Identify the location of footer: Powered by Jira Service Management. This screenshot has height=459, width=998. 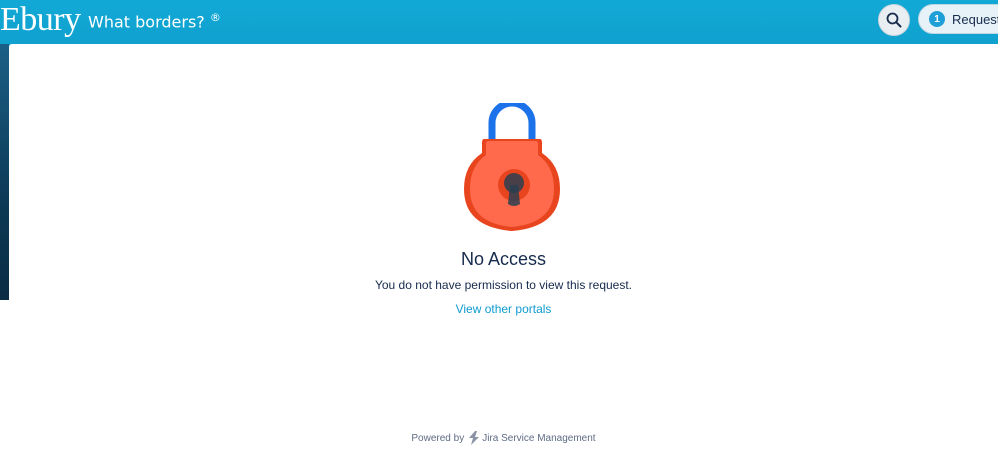
(503, 438).